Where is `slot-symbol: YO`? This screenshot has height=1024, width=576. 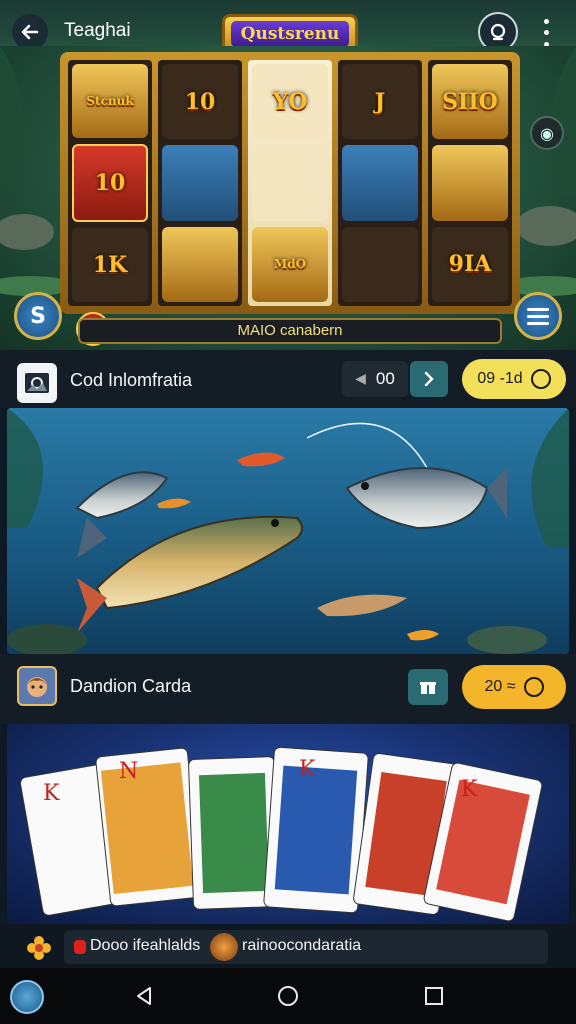 slot-symbol: YO is located at coordinates (290, 102).